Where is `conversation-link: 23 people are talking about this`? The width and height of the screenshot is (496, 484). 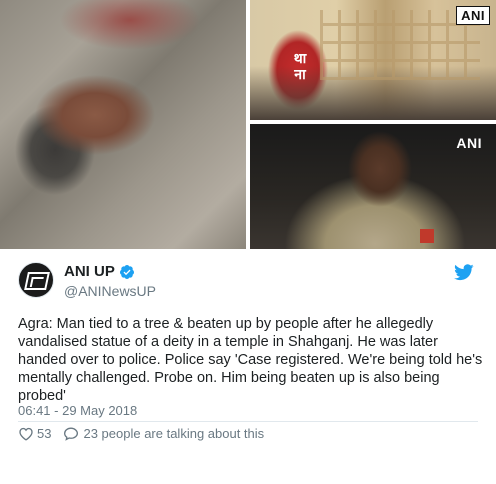
conversation-link: 23 people are talking about this is located at coordinates (173, 433).